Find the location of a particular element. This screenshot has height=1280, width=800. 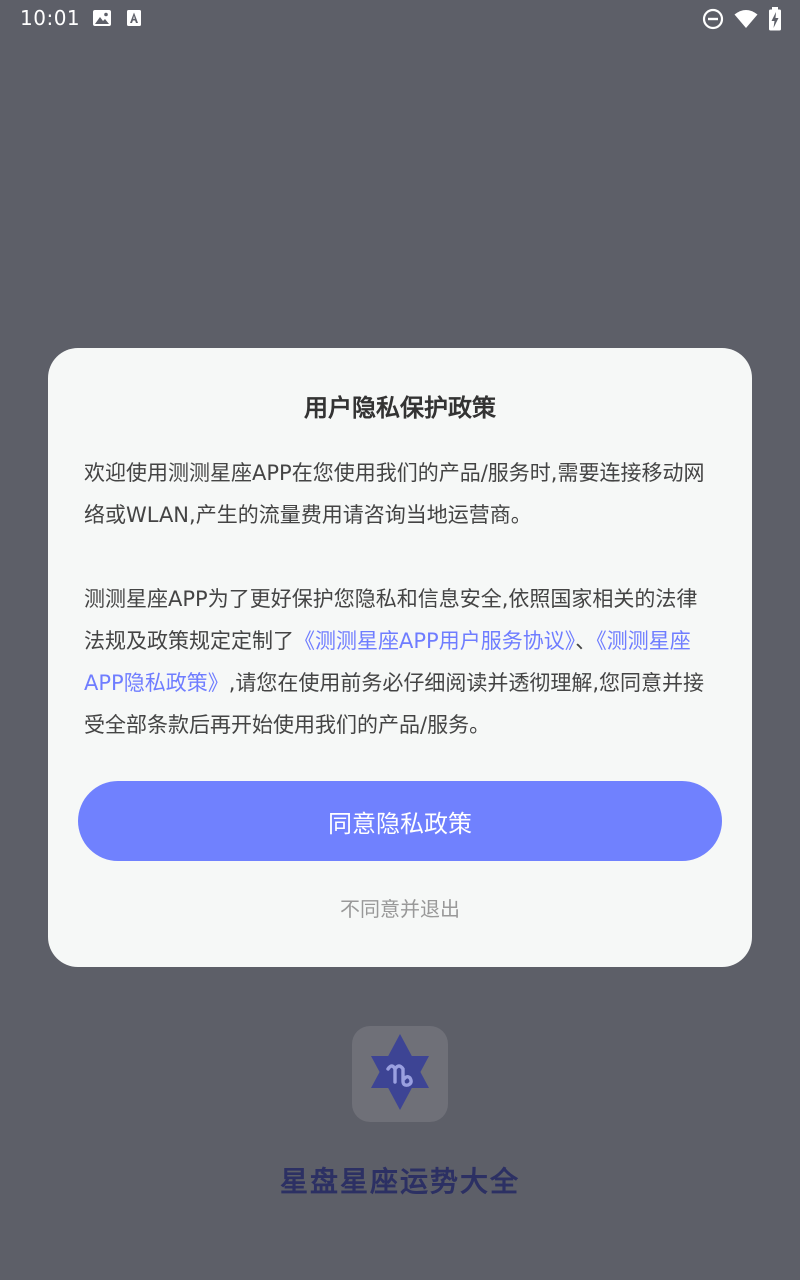

app-logo is located at coordinates (400, 1074).